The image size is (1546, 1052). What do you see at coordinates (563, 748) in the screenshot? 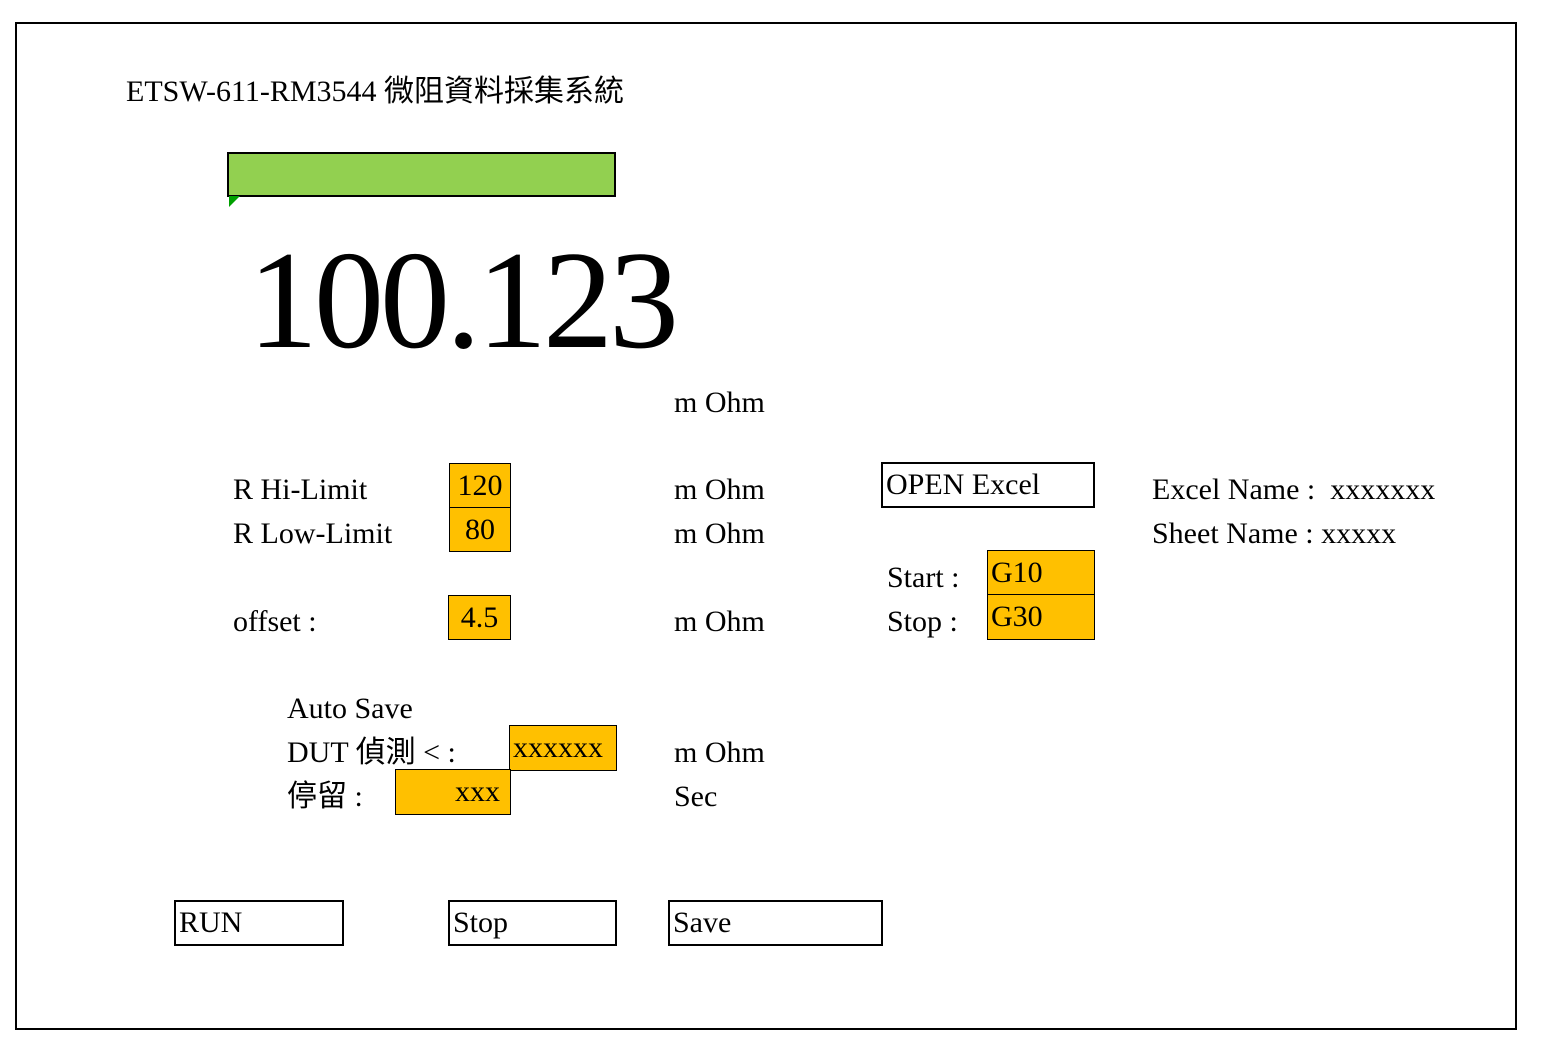
I see `dut-threshold-input` at bounding box center [563, 748].